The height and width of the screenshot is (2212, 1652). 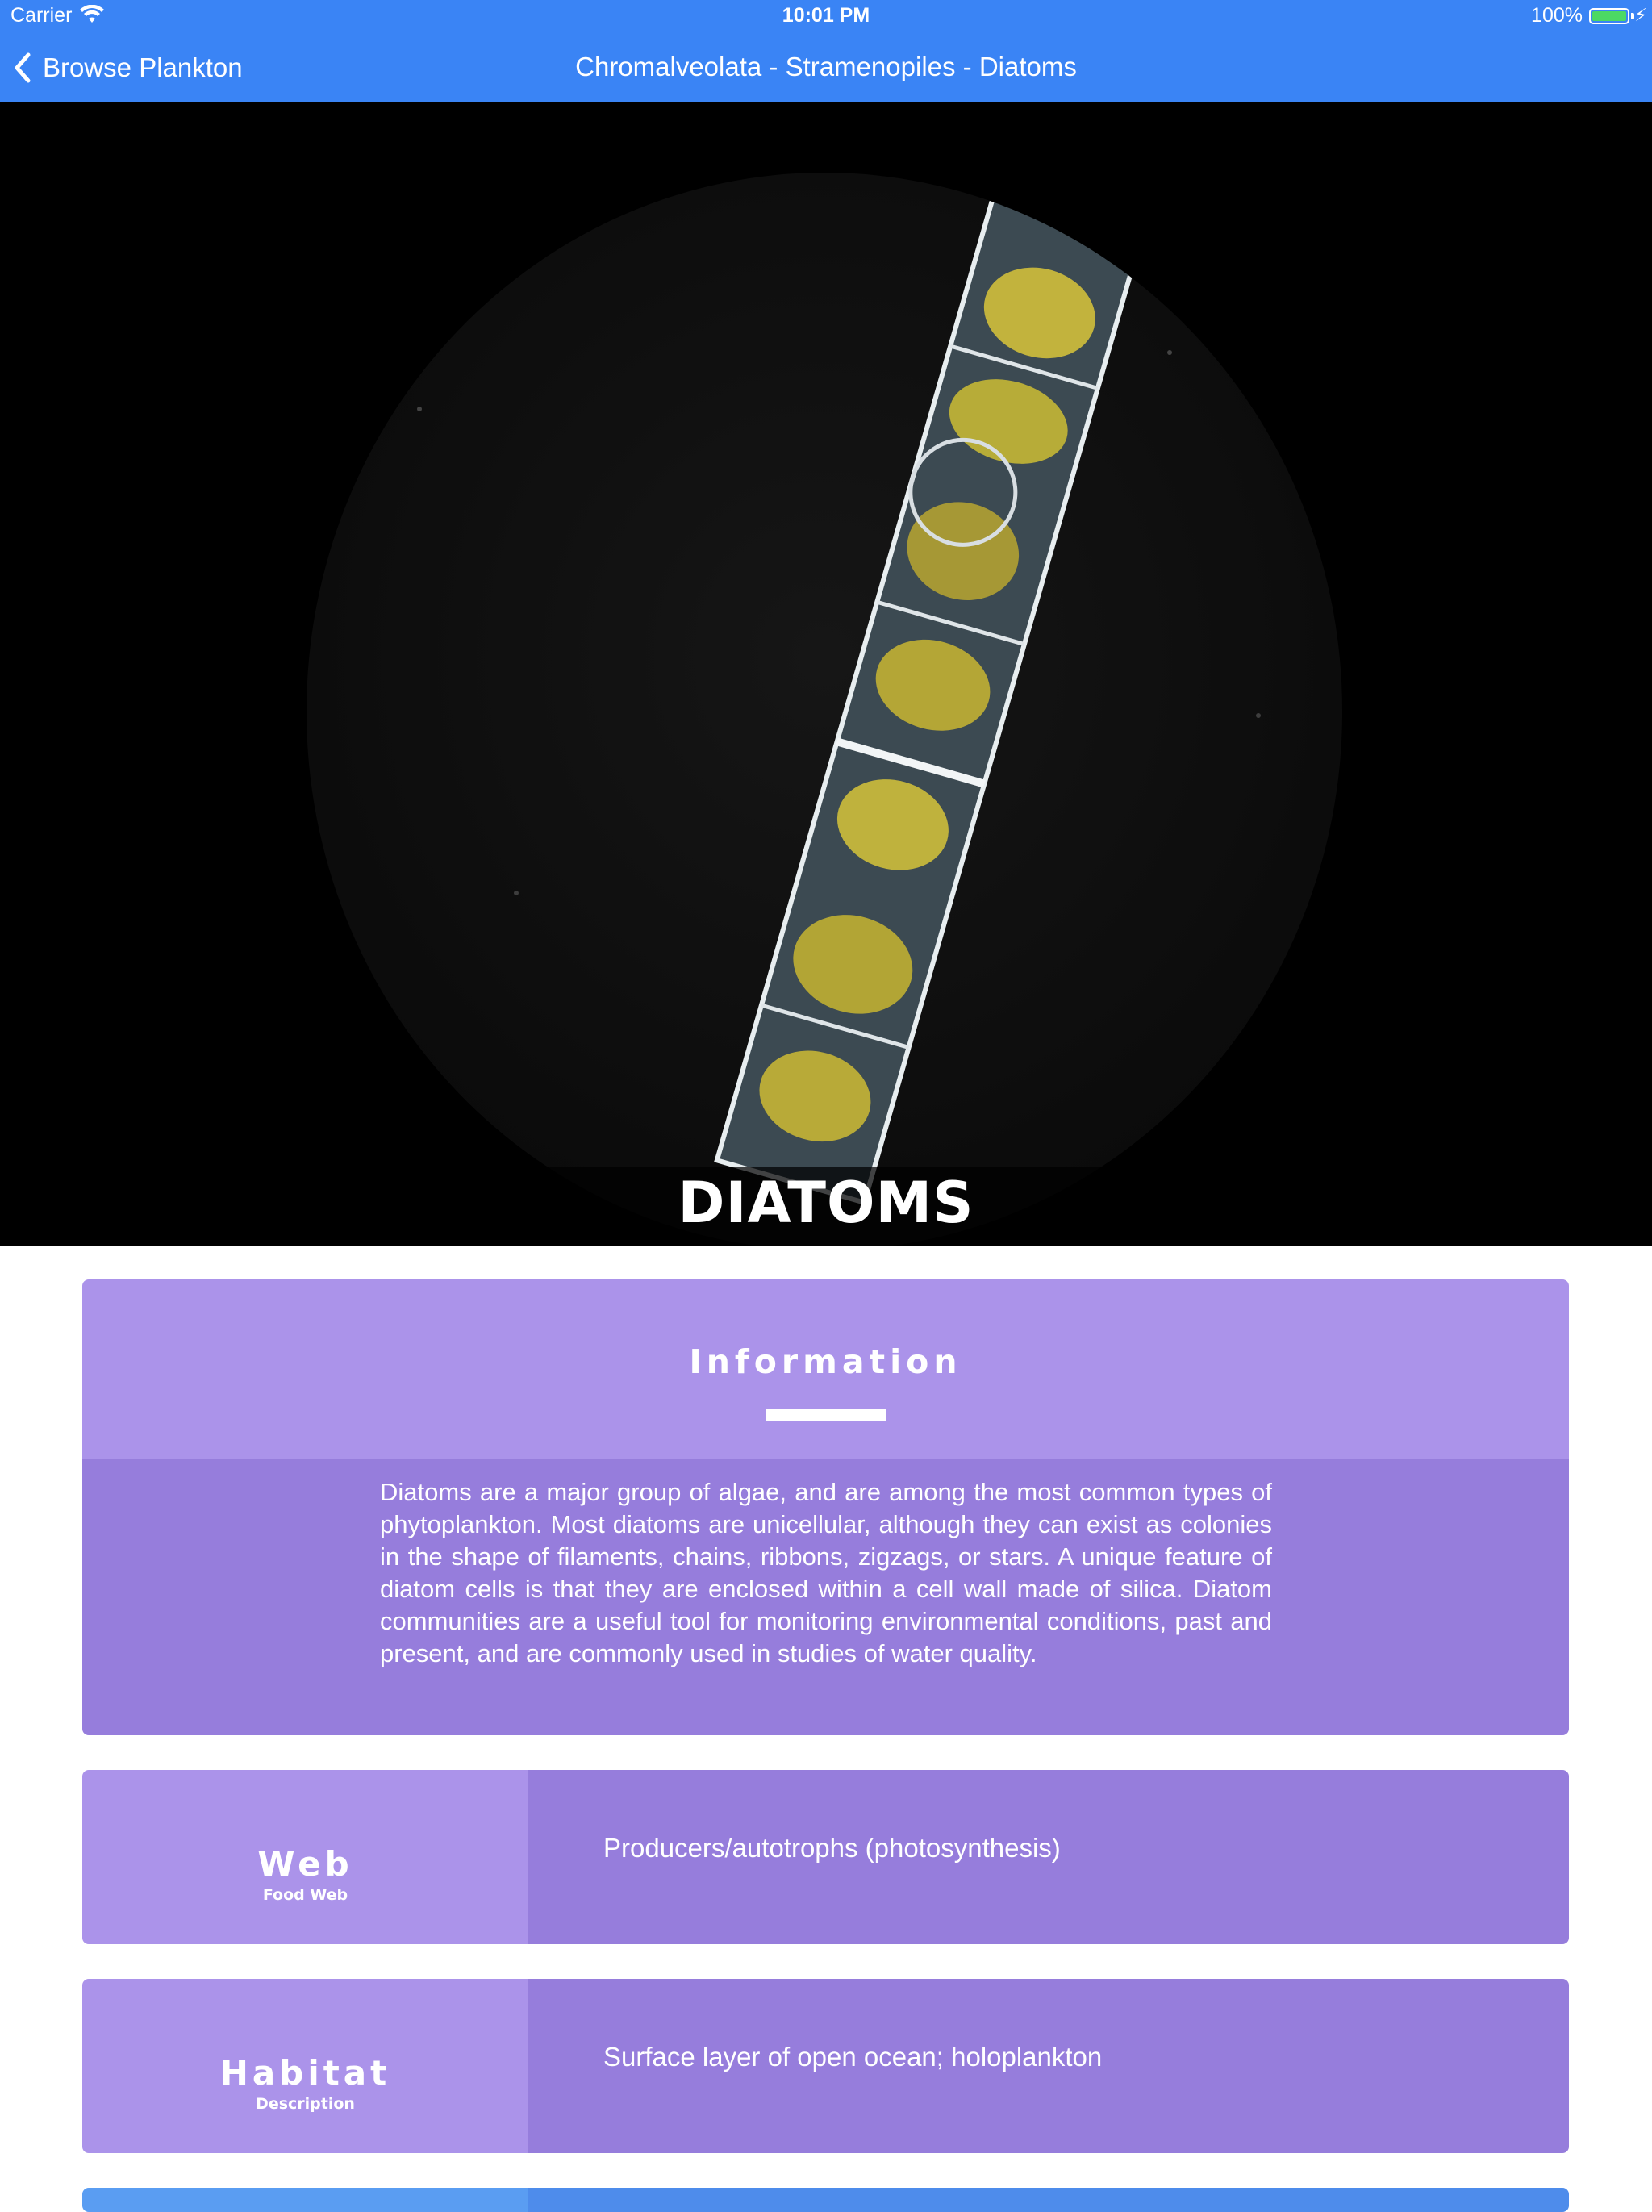 I want to click on habitat-title: Habitat, so click(x=305, y=2073).